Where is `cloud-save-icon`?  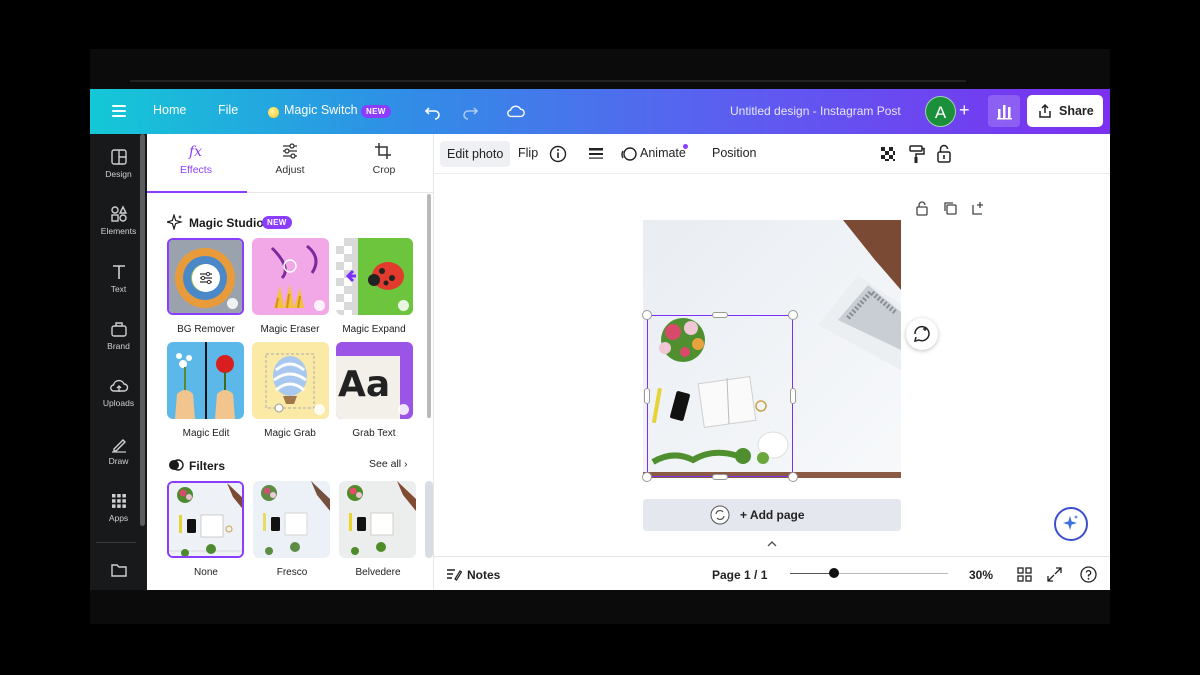 cloud-save-icon is located at coordinates (516, 111).